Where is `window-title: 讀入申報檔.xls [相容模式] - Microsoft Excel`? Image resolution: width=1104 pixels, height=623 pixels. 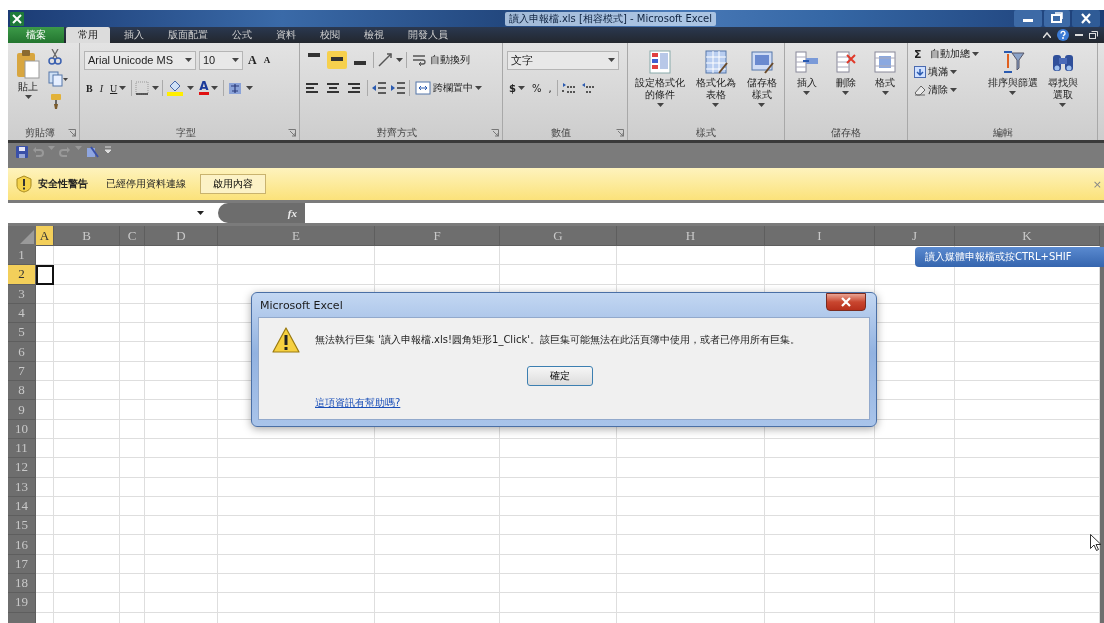
window-title: 讀入申報檔.xls [相容模式] - Microsoft Excel is located at coordinates (610, 18).